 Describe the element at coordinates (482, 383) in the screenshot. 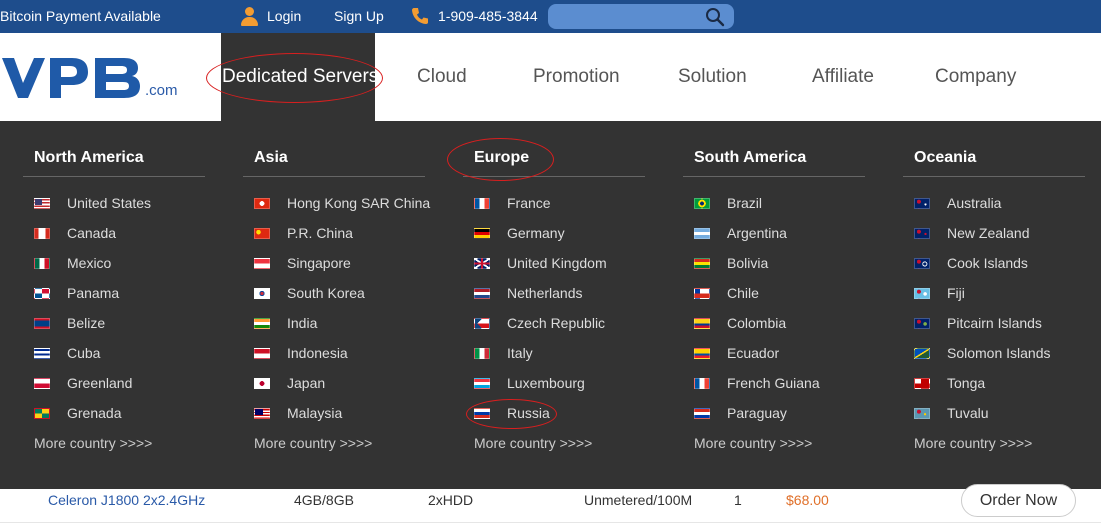

I see `luxembourg-flag-icon` at that location.